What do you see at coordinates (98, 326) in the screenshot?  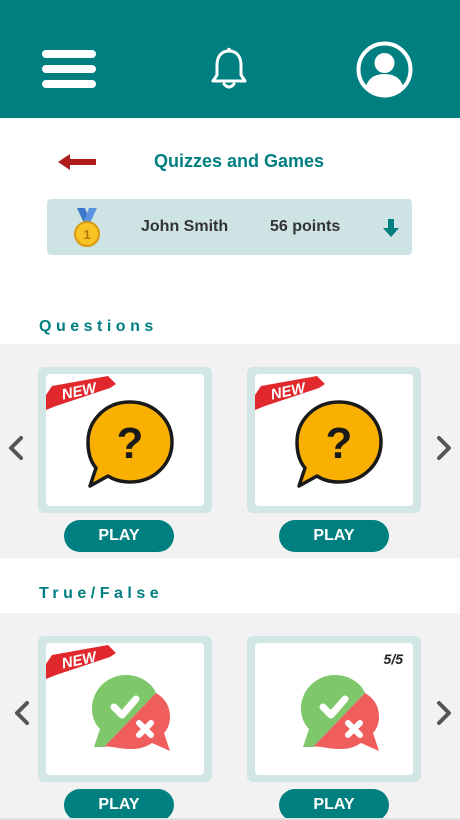 I see `section-title-questions: Questions` at bounding box center [98, 326].